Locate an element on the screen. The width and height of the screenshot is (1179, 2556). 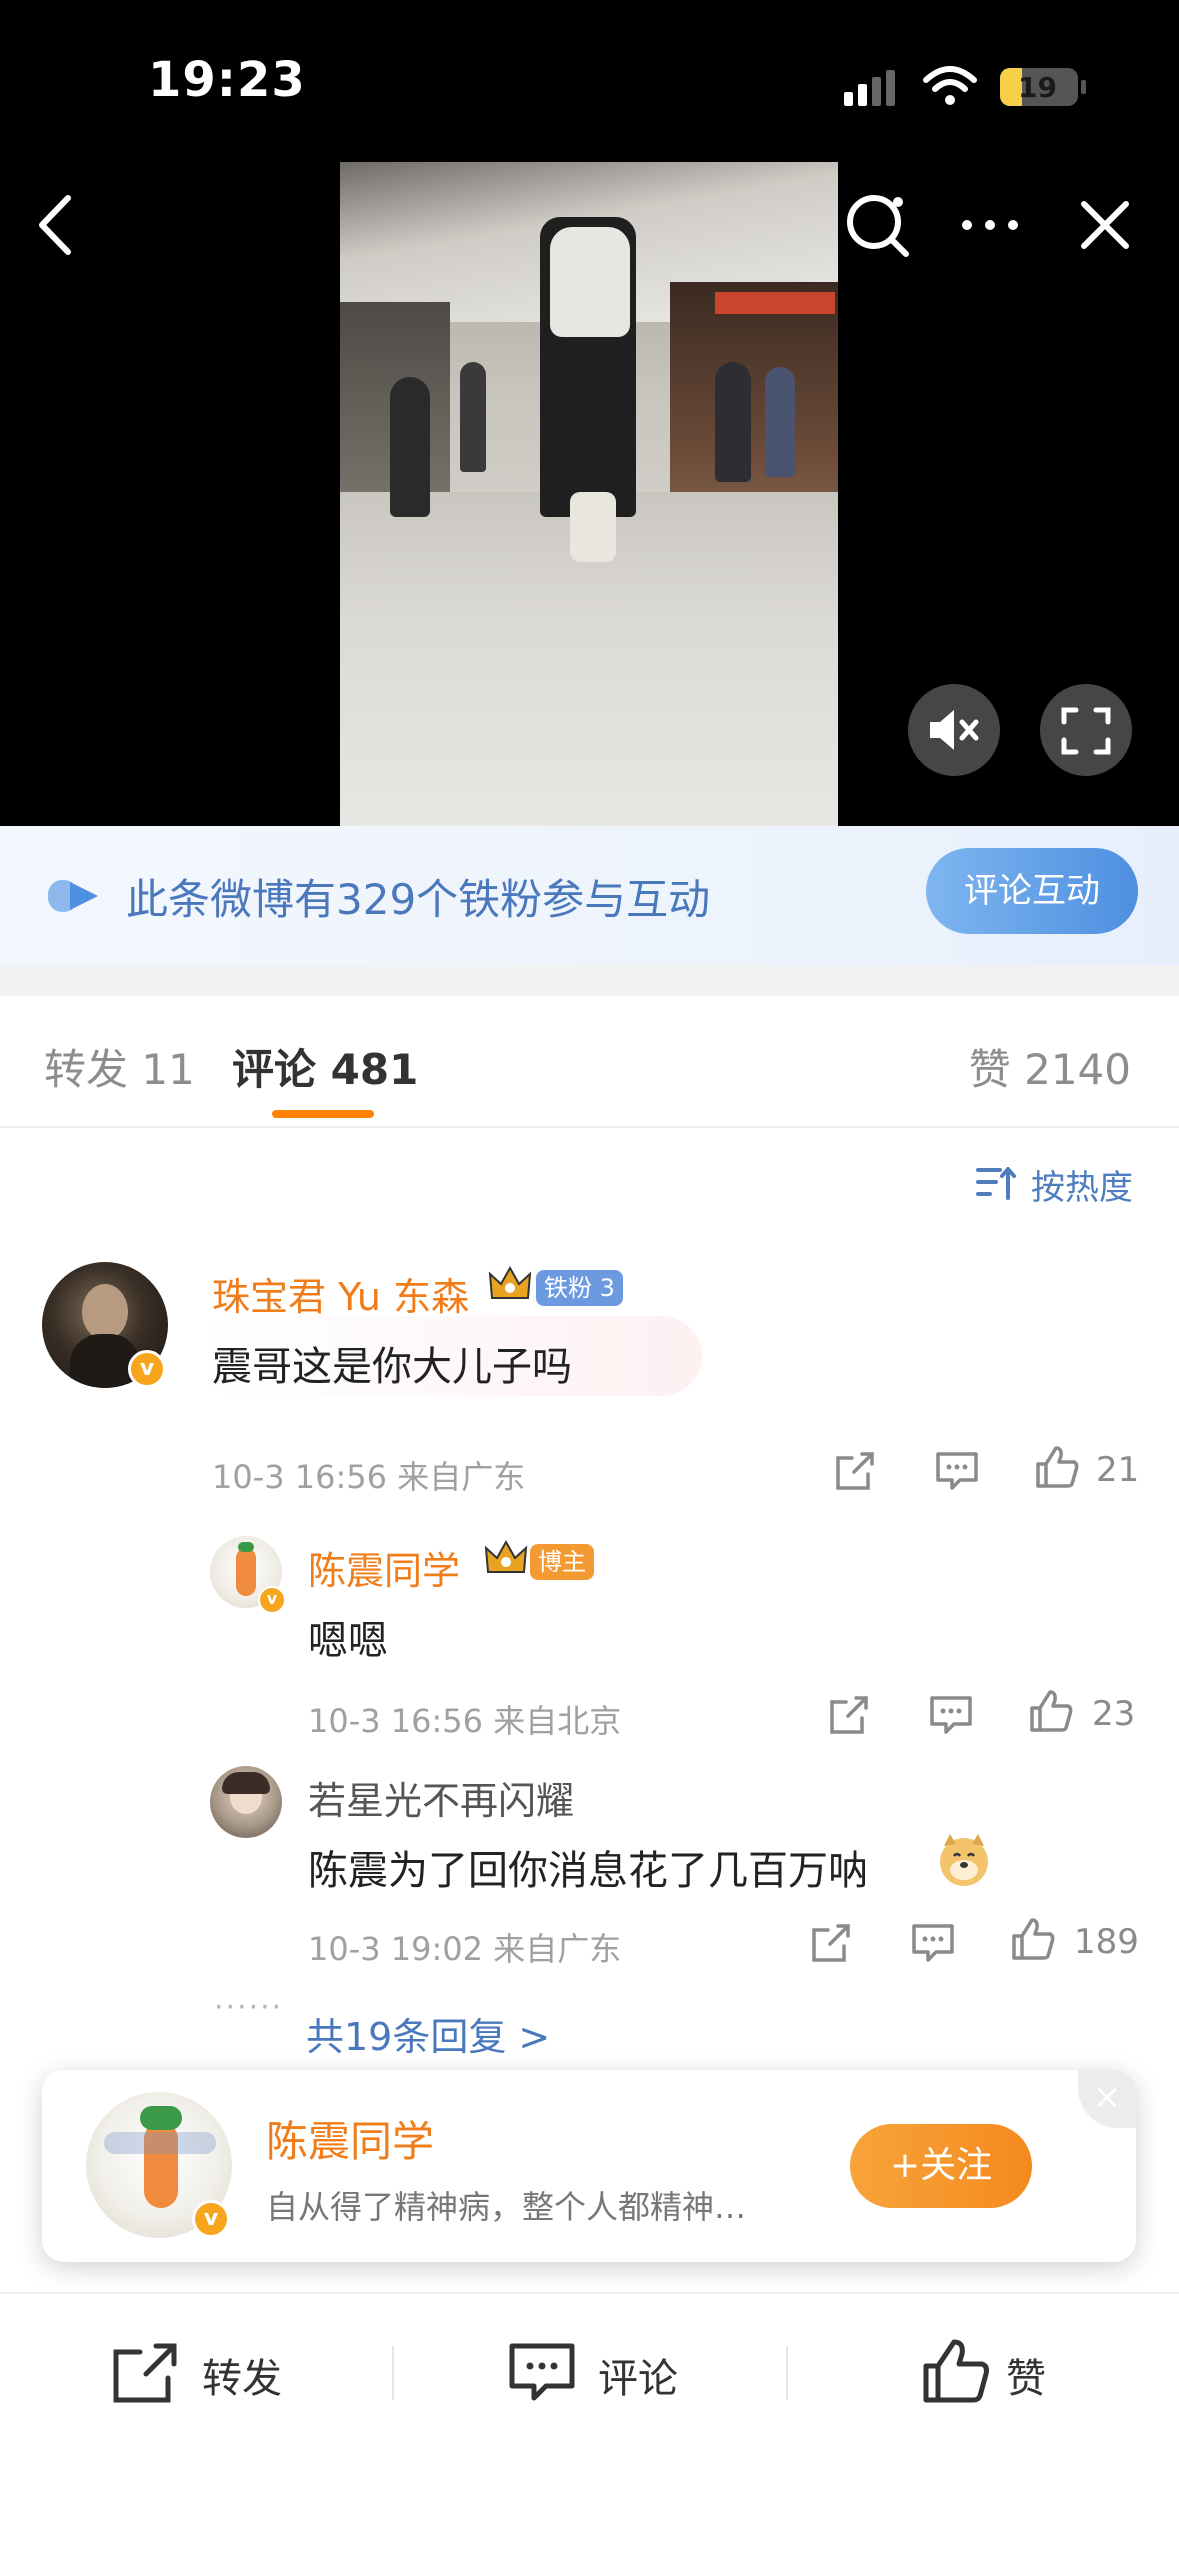
card-username: 陈震同学 is located at coordinates (350, 2138).